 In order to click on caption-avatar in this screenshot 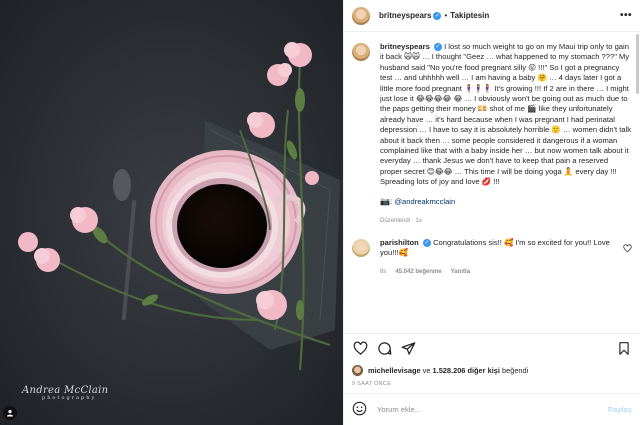, I will do `click(361, 52)`.